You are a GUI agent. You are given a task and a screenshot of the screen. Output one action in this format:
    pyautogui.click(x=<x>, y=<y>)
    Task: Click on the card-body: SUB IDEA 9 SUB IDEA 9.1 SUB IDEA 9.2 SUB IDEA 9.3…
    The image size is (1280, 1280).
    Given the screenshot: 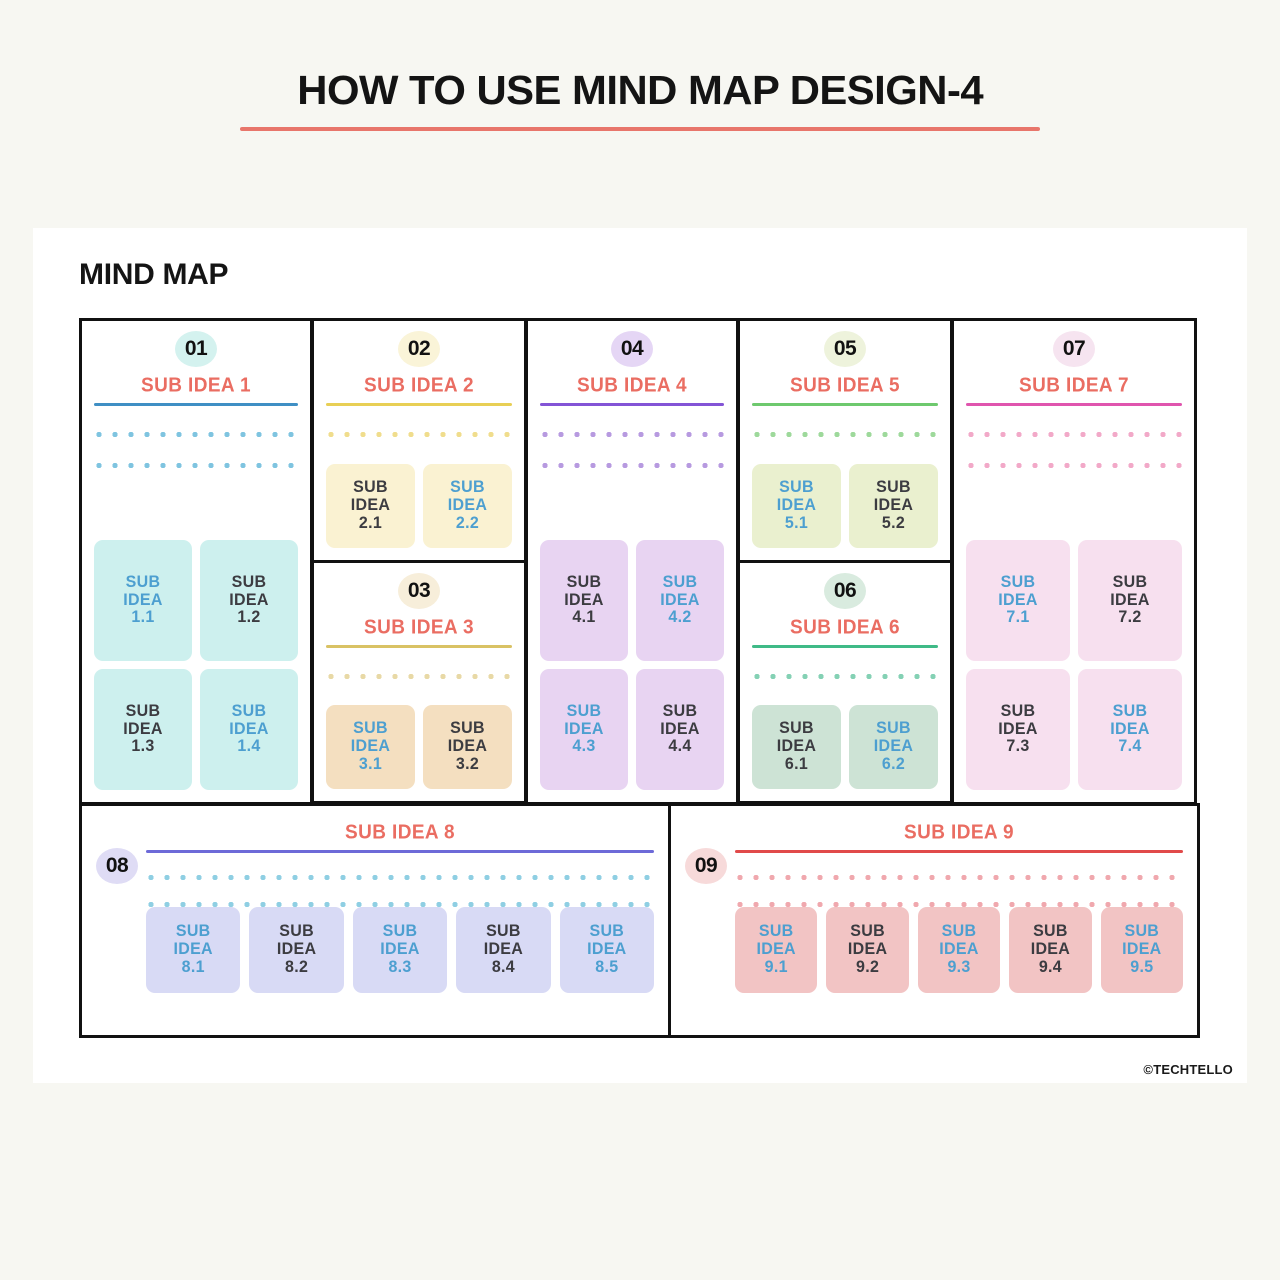 What is the action you would take?
    pyautogui.click(x=959, y=907)
    